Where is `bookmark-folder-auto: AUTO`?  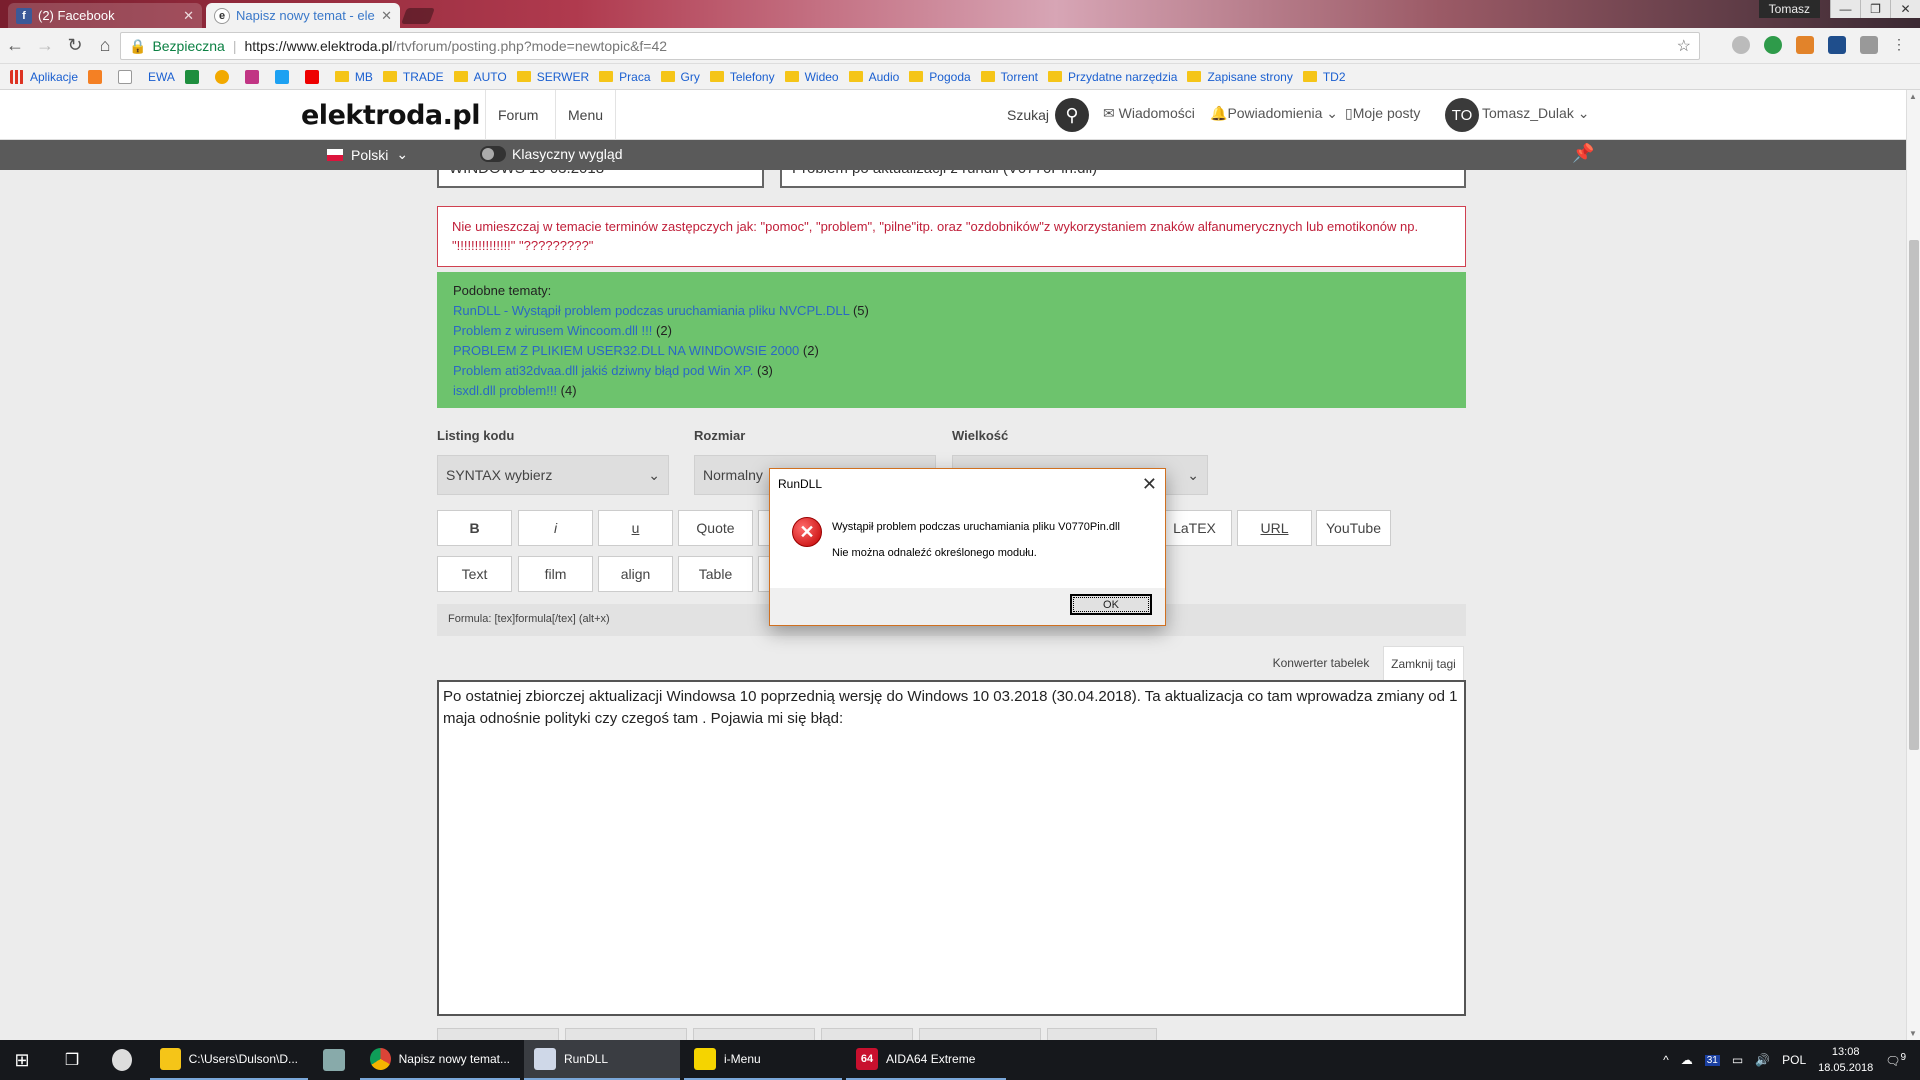 bookmark-folder-auto: AUTO is located at coordinates (480, 77).